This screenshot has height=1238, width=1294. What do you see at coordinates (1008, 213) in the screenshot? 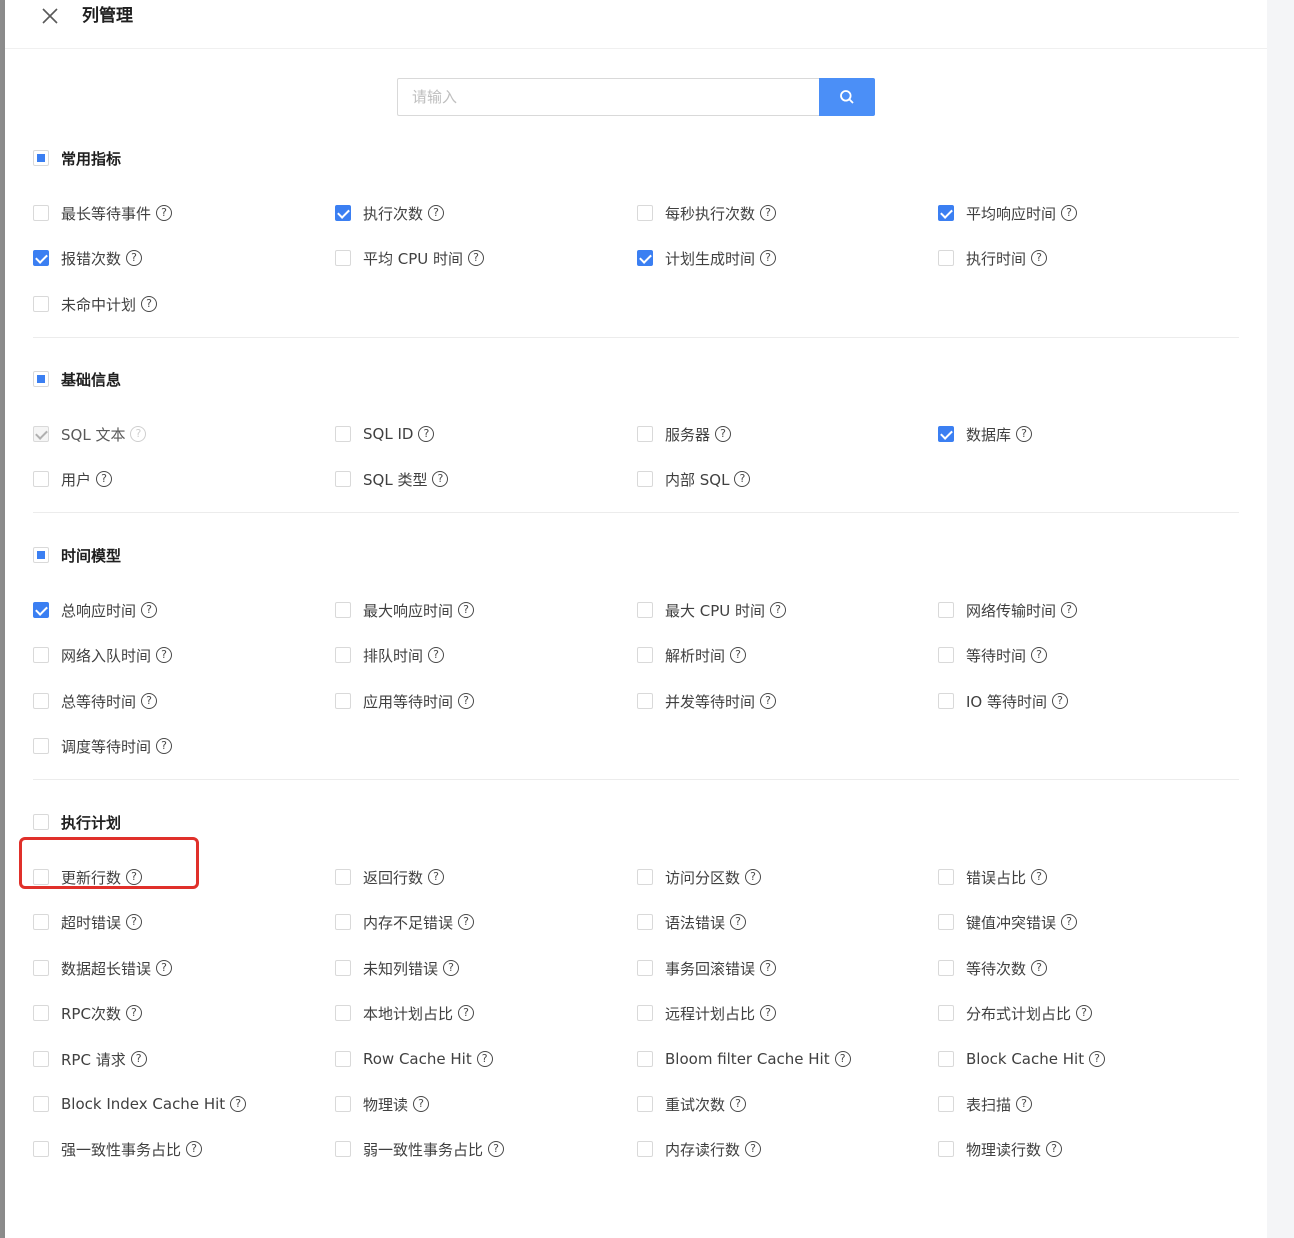
I see `column-option: 平均响应时间?` at bounding box center [1008, 213].